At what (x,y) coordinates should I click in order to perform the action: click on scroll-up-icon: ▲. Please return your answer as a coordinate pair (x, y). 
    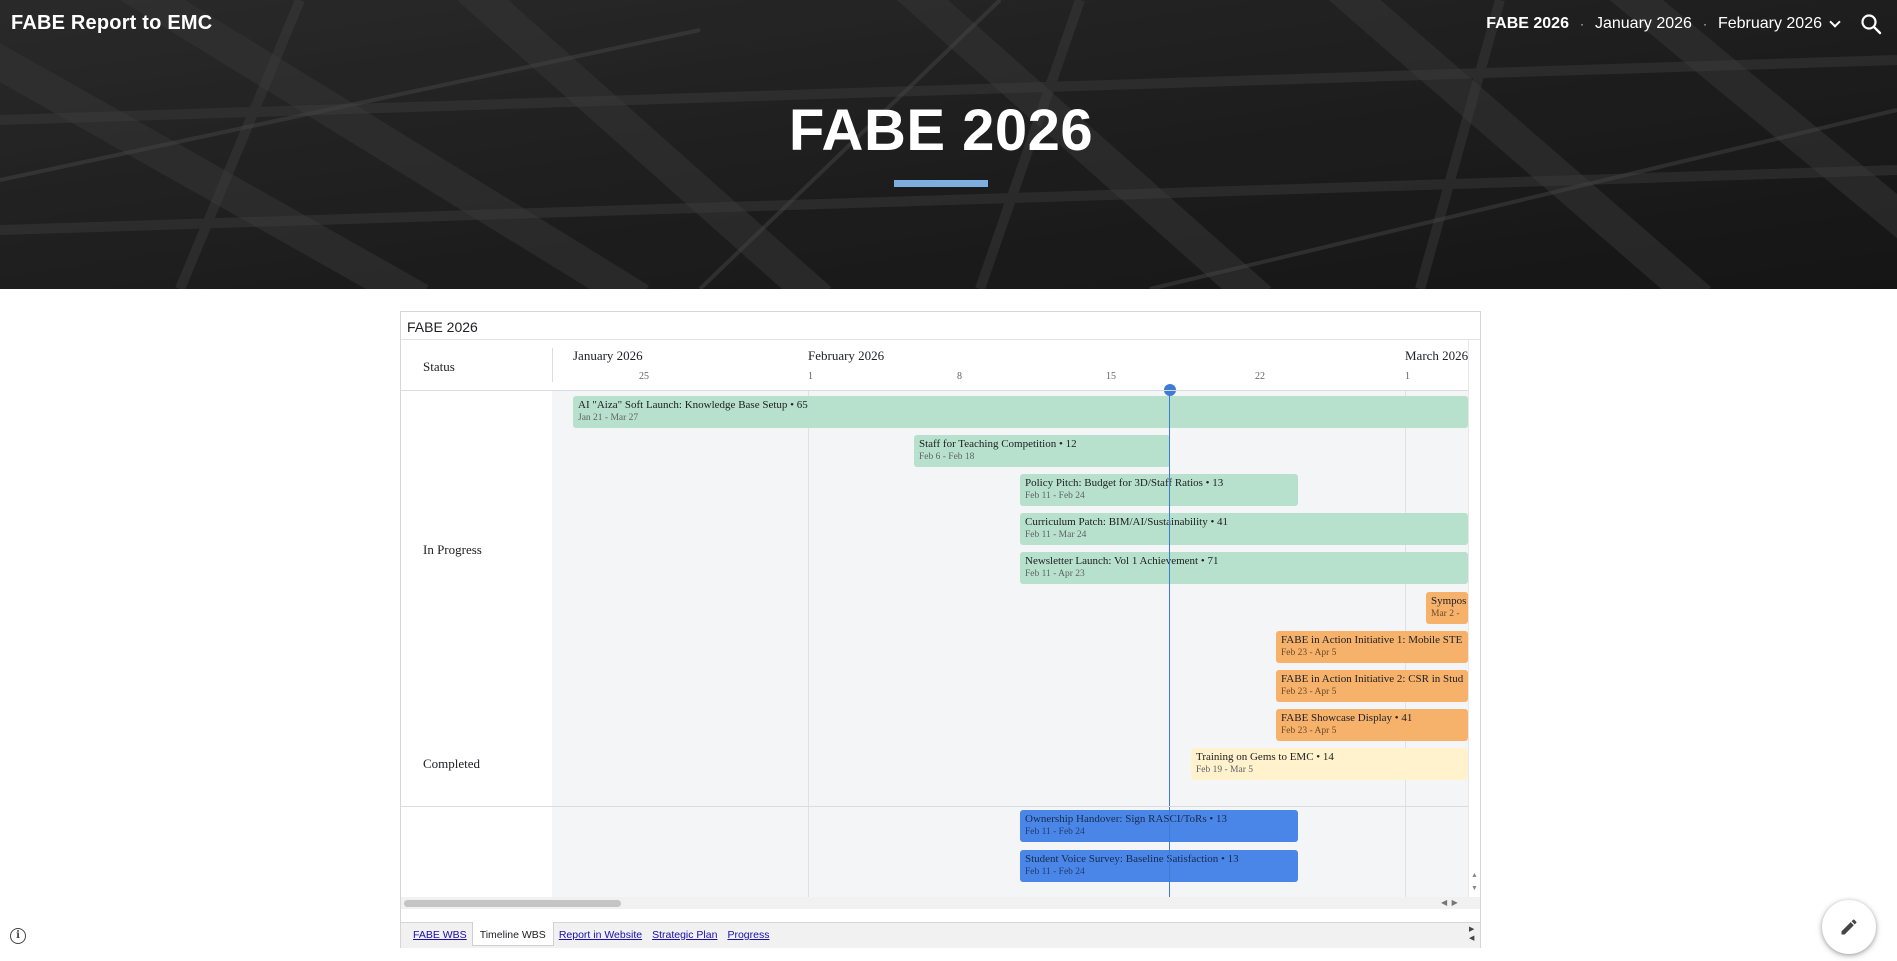
    Looking at the image, I should click on (1474, 875).